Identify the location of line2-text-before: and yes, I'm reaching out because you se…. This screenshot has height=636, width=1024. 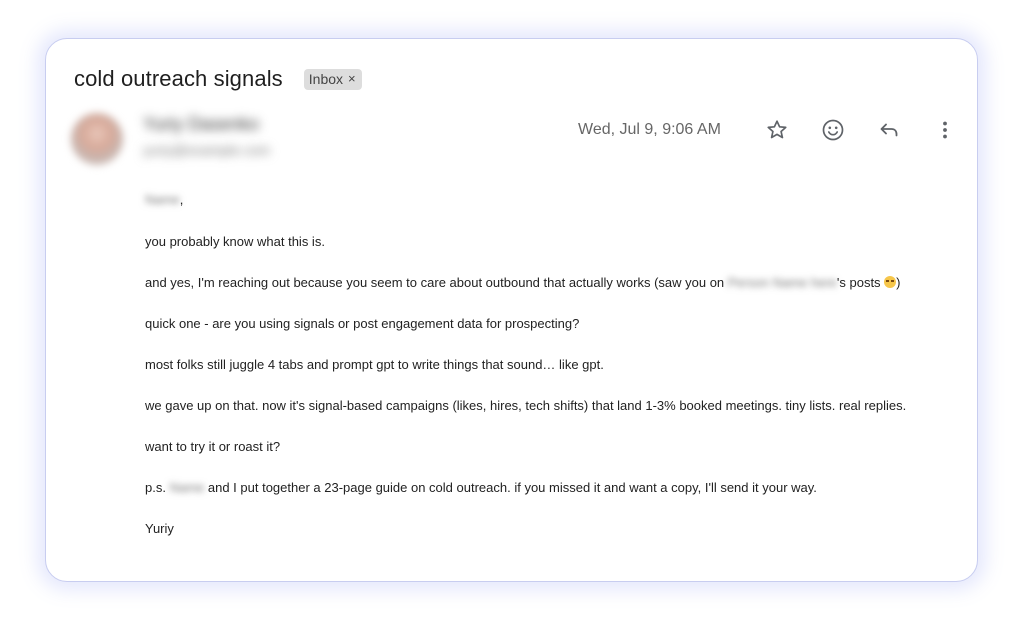
(436, 282).